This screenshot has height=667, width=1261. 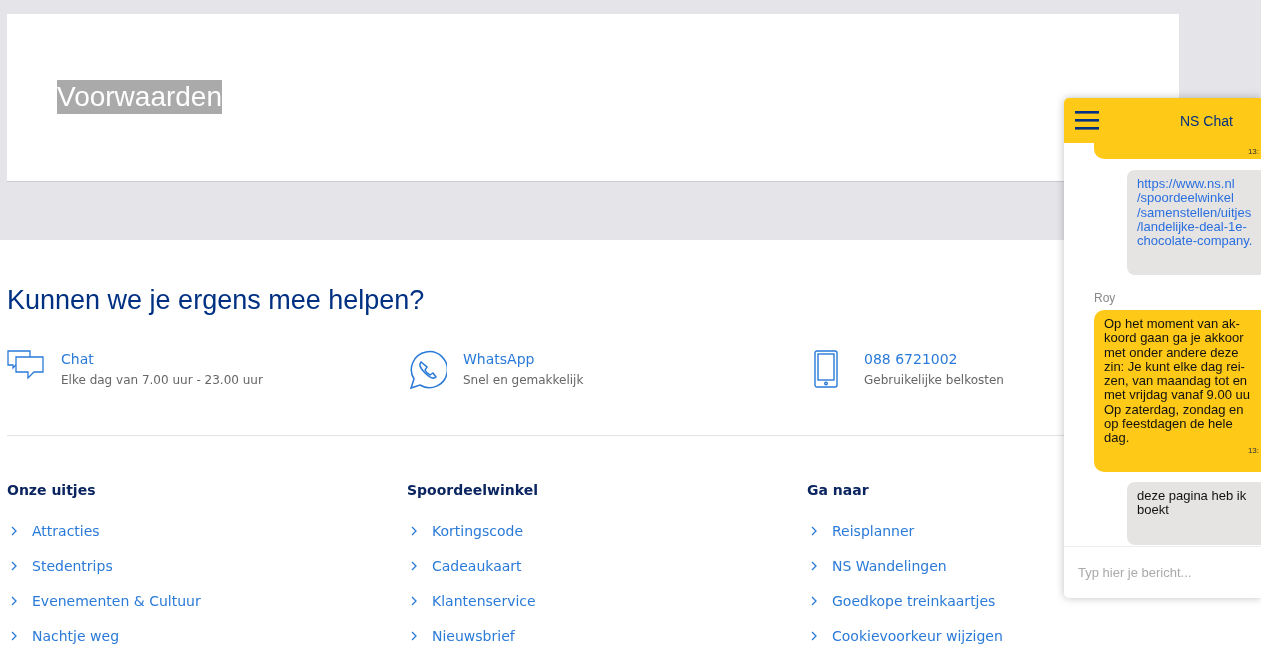 I want to click on contact-link: 088 6721002, so click(x=934, y=359).